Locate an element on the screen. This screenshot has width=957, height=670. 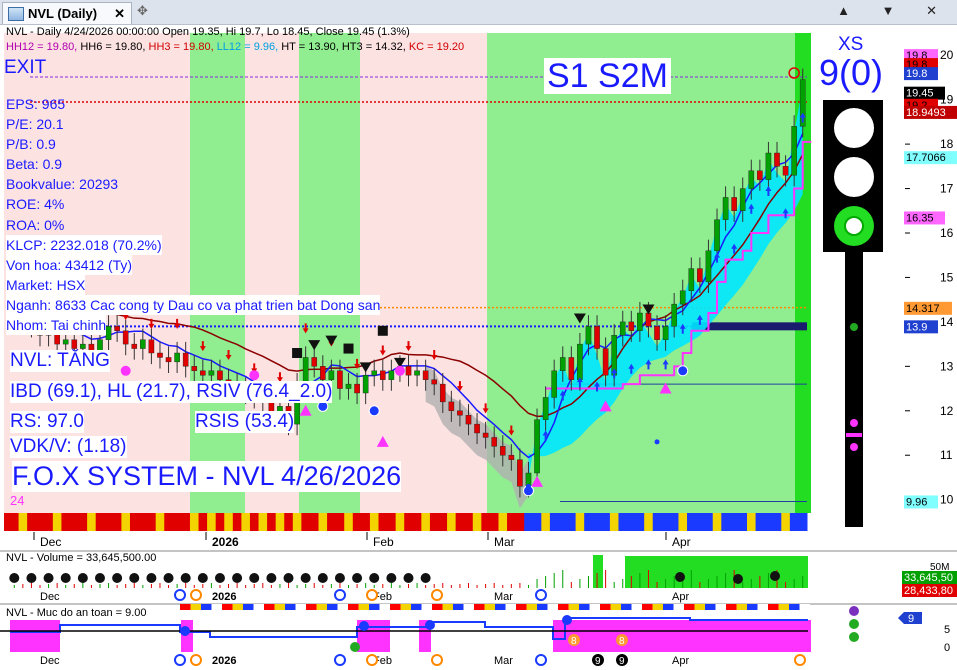
safety-zone is located at coordinates (187, 636).